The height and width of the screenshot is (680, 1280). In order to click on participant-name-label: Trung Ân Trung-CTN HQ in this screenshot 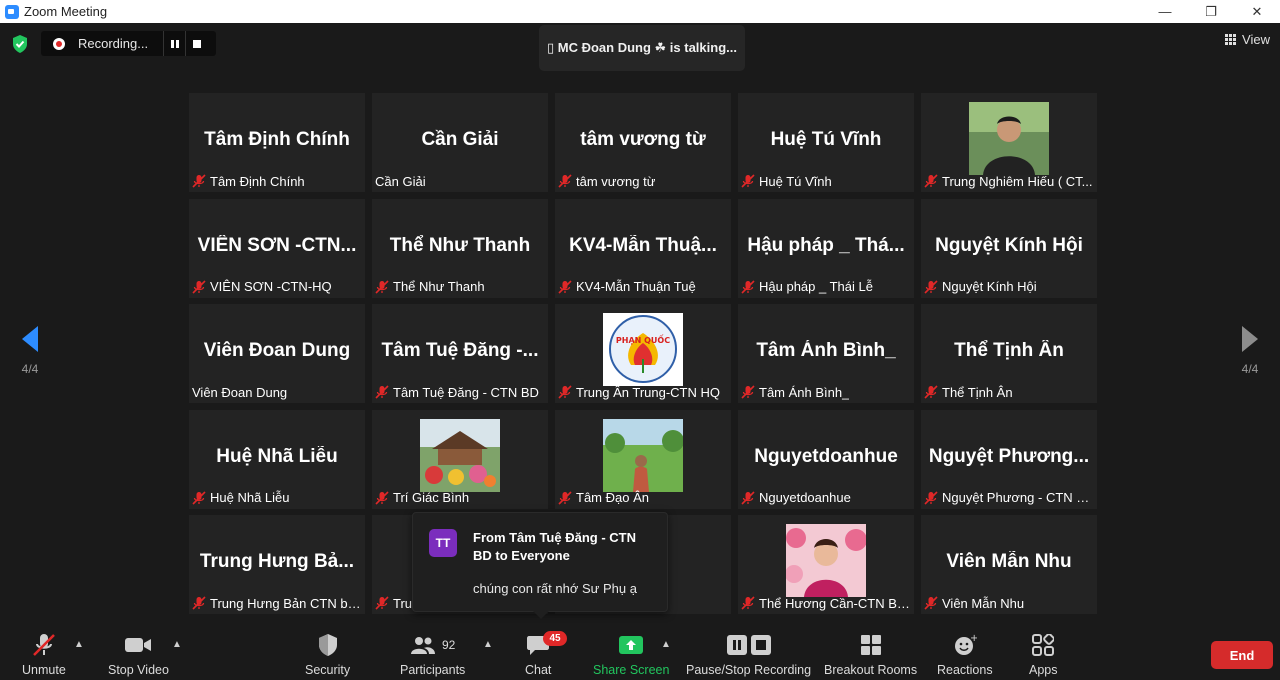, I will do `click(643, 392)`.